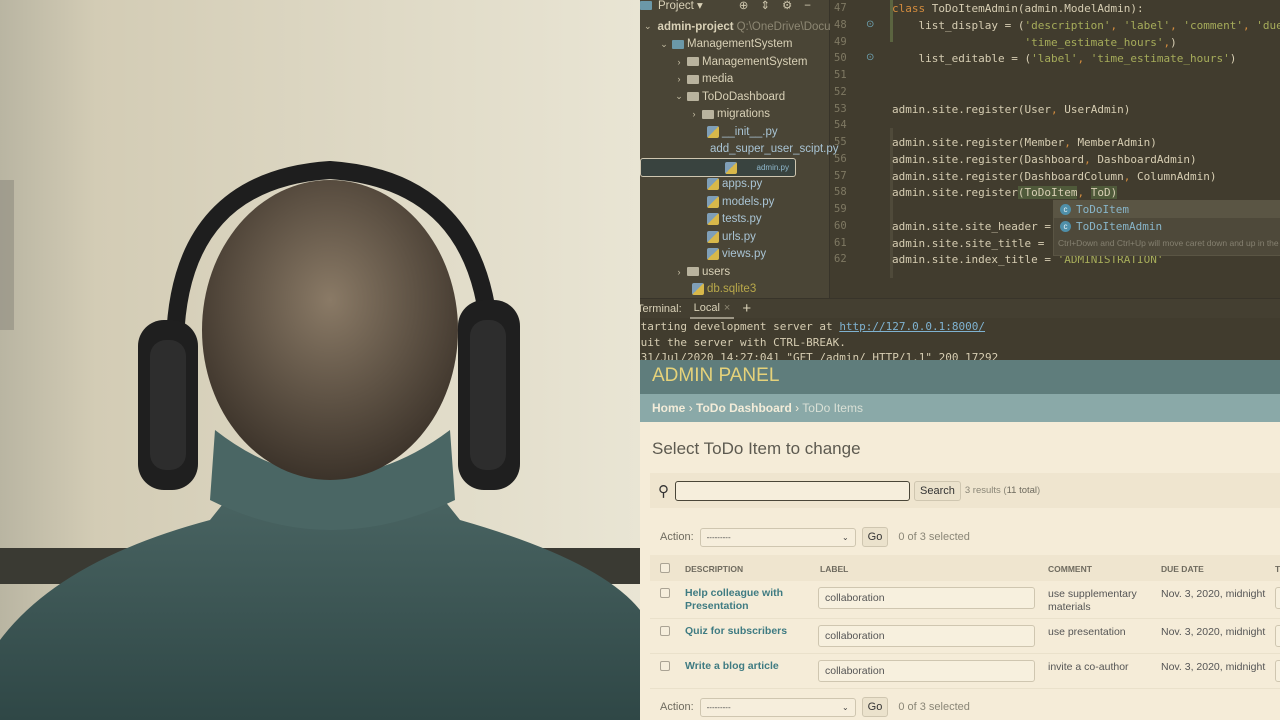  I want to click on search-button: Search, so click(937, 490).